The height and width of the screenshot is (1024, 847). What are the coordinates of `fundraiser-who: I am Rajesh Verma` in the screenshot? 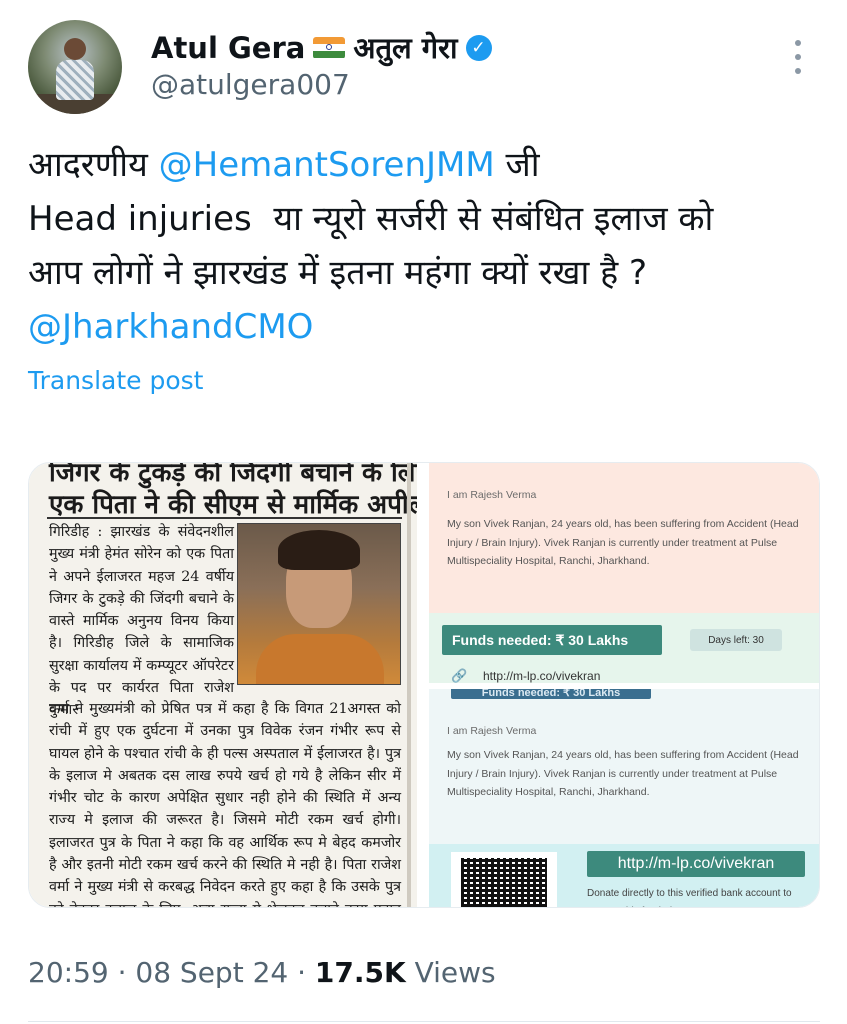 It's located at (492, 495).